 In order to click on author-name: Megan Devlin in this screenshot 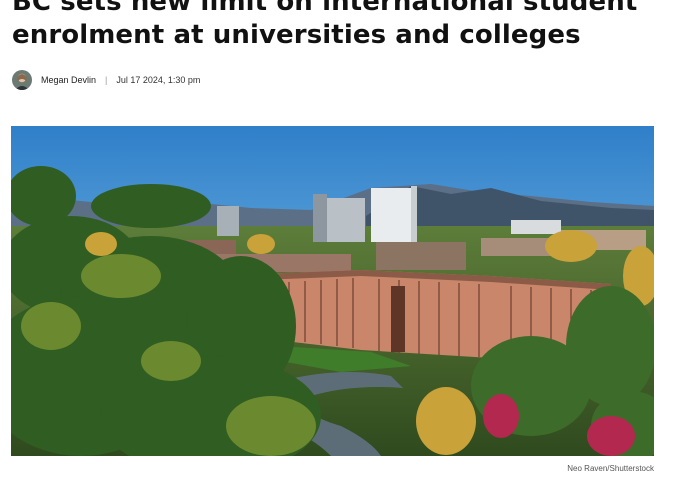, I will do `click(68, 80)`.